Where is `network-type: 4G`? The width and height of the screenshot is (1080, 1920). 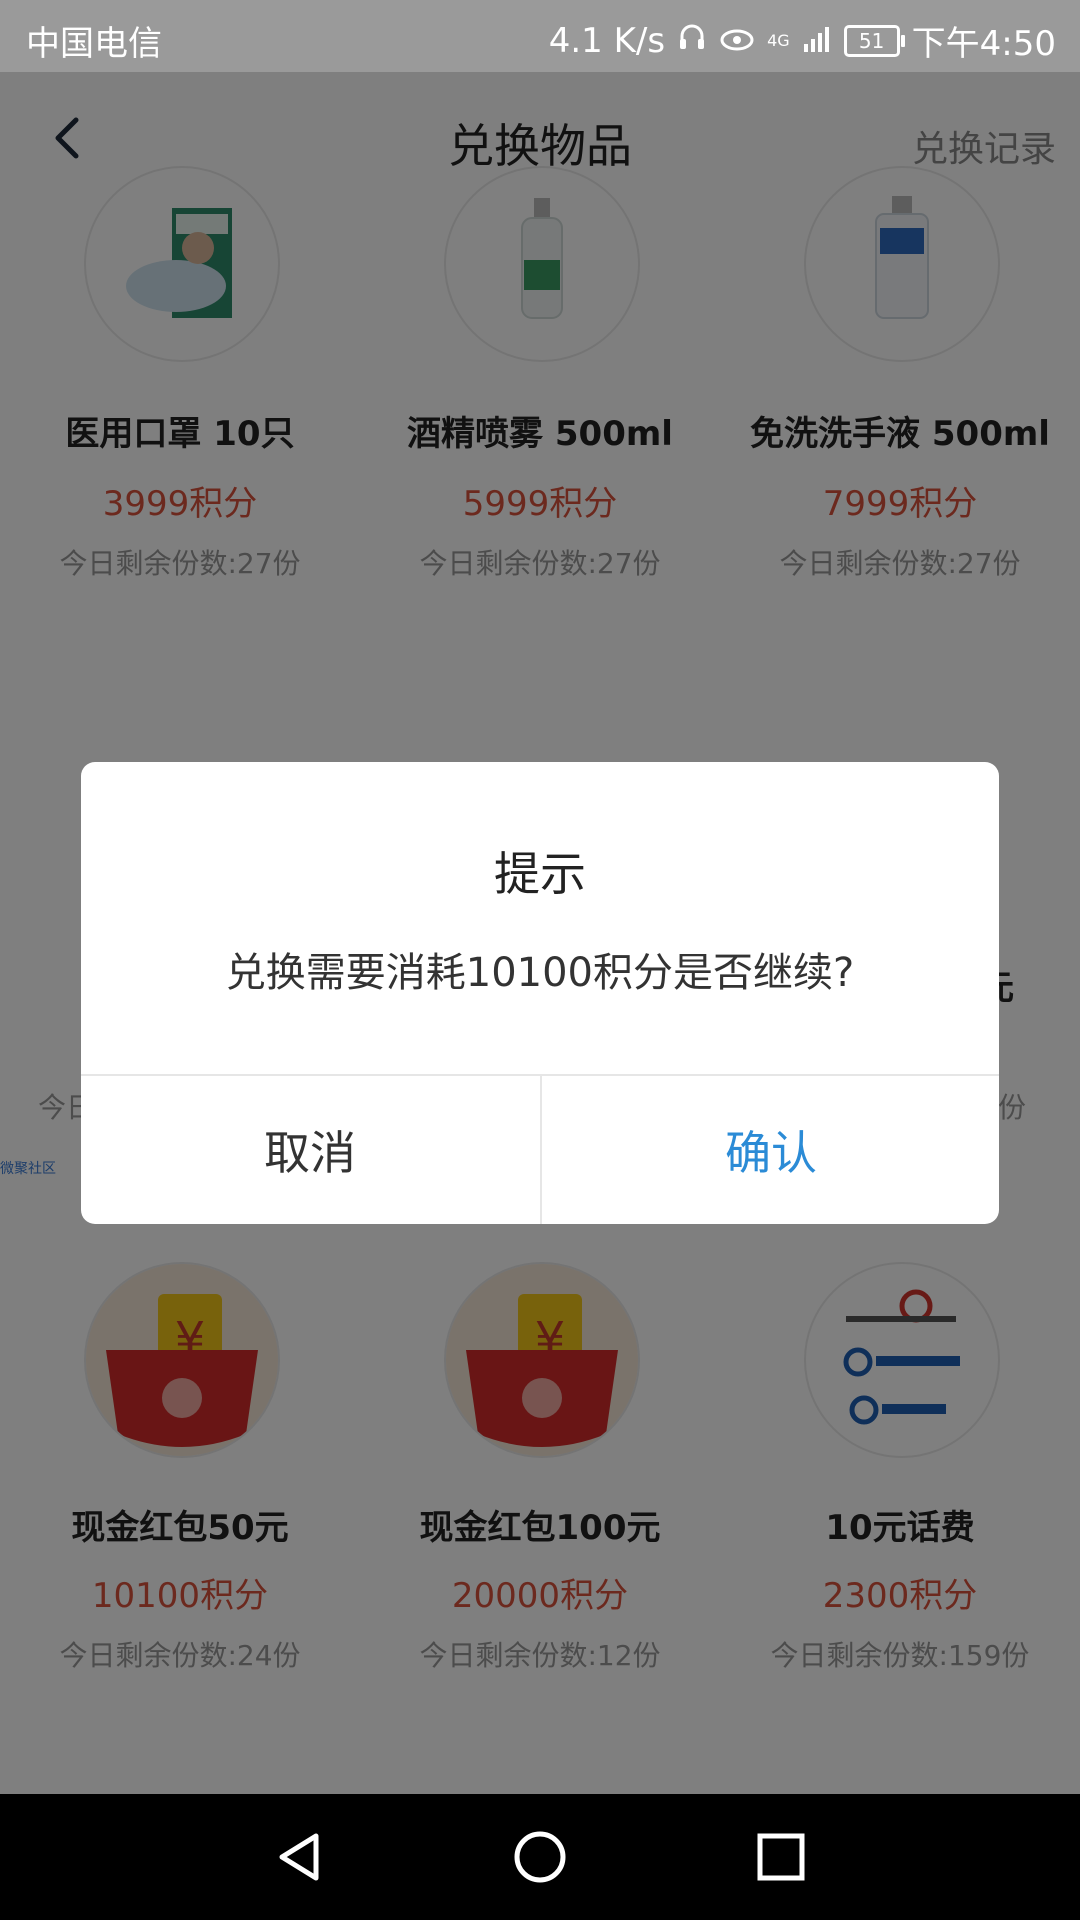
network-type: 4G is located at coordinates (778, 40).